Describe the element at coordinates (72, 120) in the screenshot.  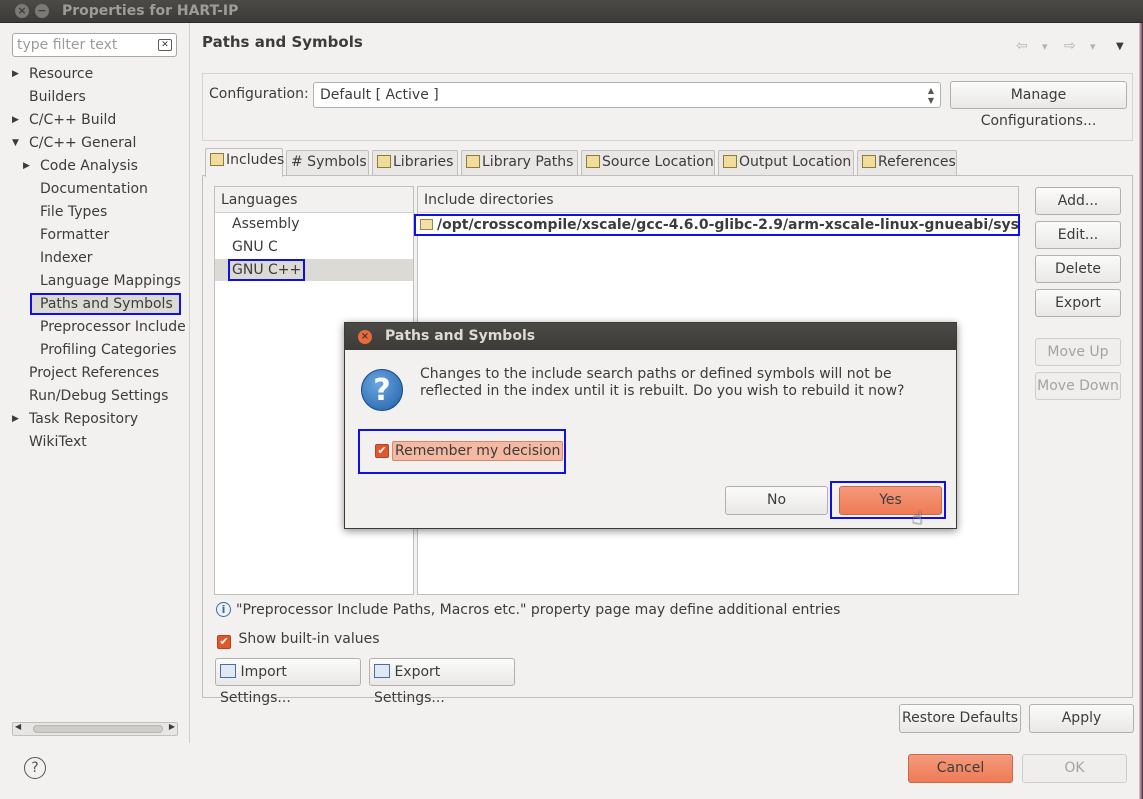
I see `sidebar-item-c-c-build: C/C++ Build` at that location.